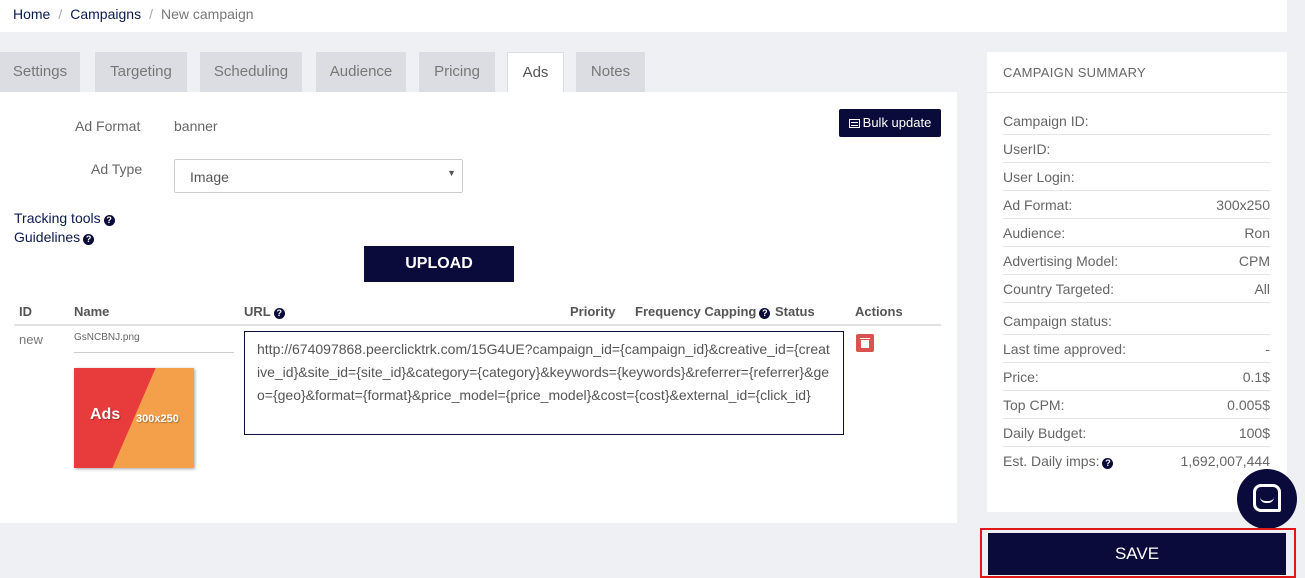  What do you see at coordinates (854, 123) in the screenshot?
I see `list-icon` at bounding box center [854, 123].